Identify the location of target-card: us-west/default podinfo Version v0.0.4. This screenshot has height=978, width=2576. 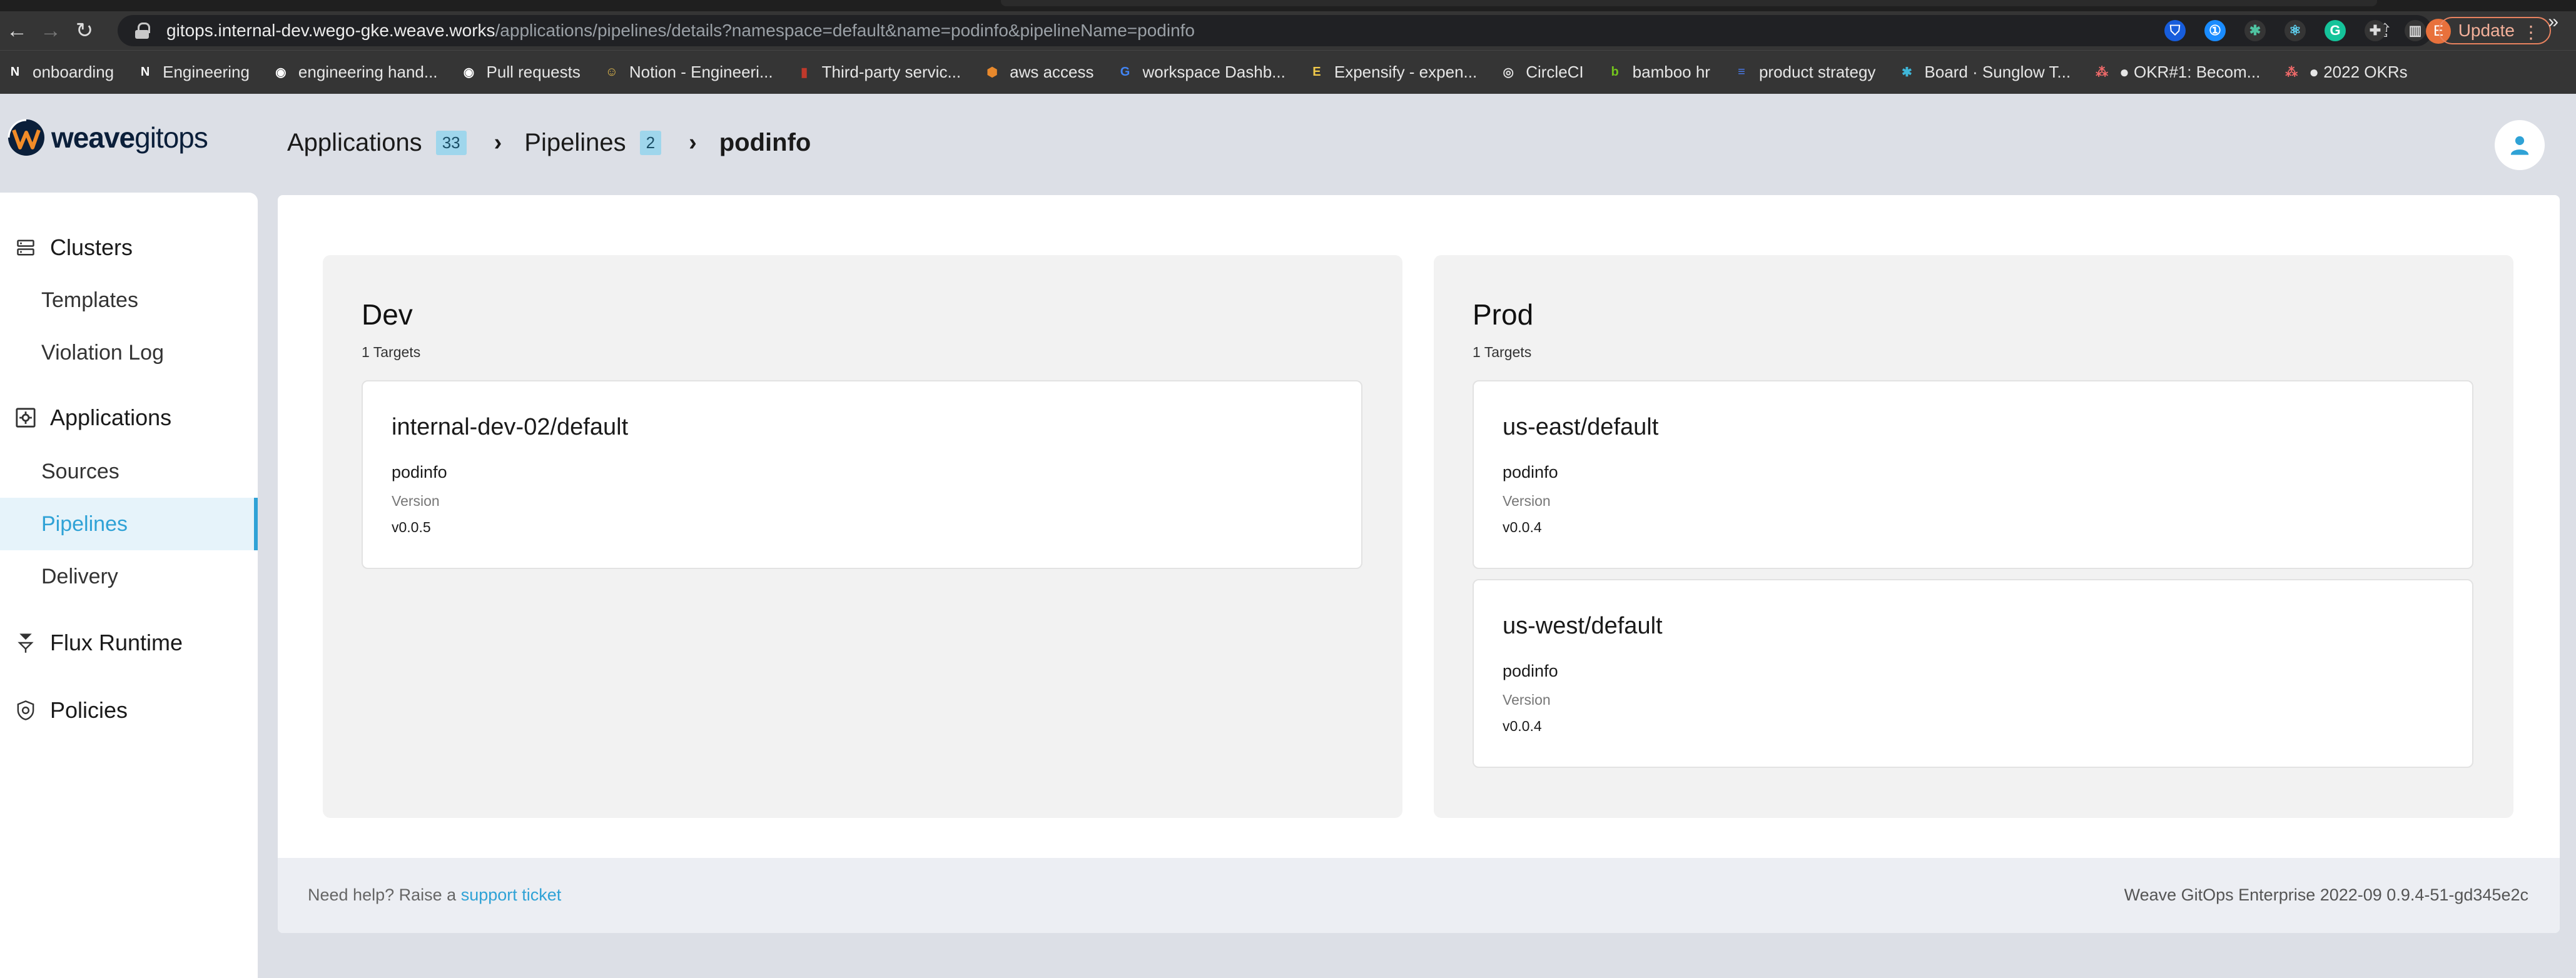
(1973, 674).